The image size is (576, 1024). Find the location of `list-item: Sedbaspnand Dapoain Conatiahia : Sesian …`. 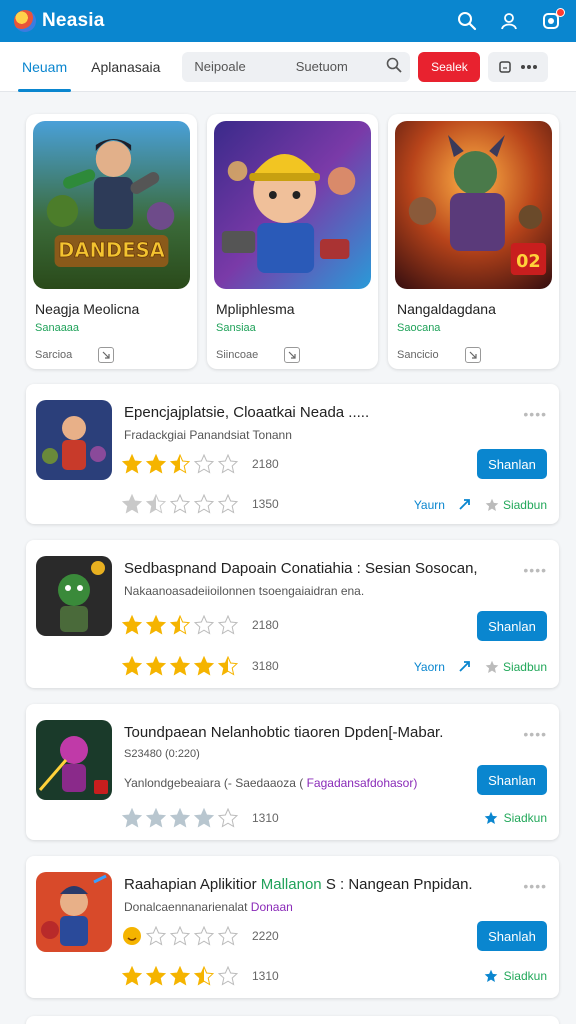

list-item: Sedbaspnand Dapoain Conatiahia : Sesian … is located at coordinates (292, 614).